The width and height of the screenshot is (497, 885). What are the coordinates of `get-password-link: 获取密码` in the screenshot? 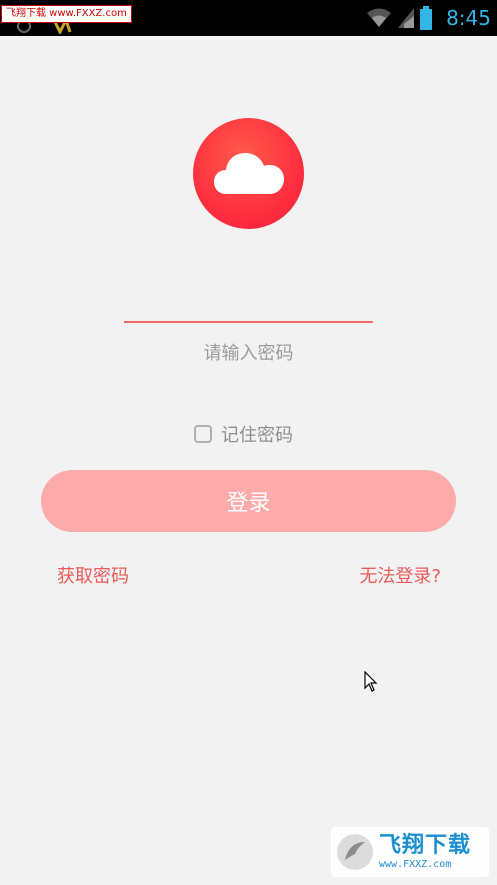 It's located at (93, 575).